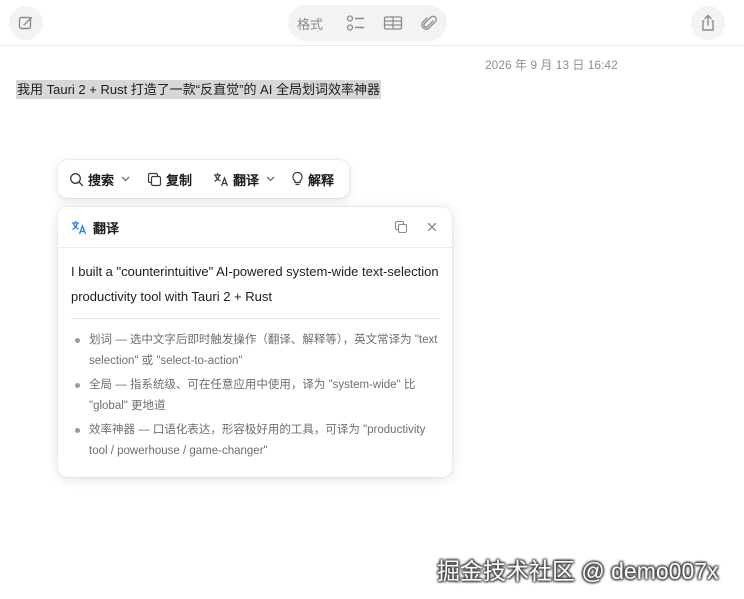 Image resolution: width=744 pixels, height=599 pixels. I want to click on compose-button, so click(26, 23).